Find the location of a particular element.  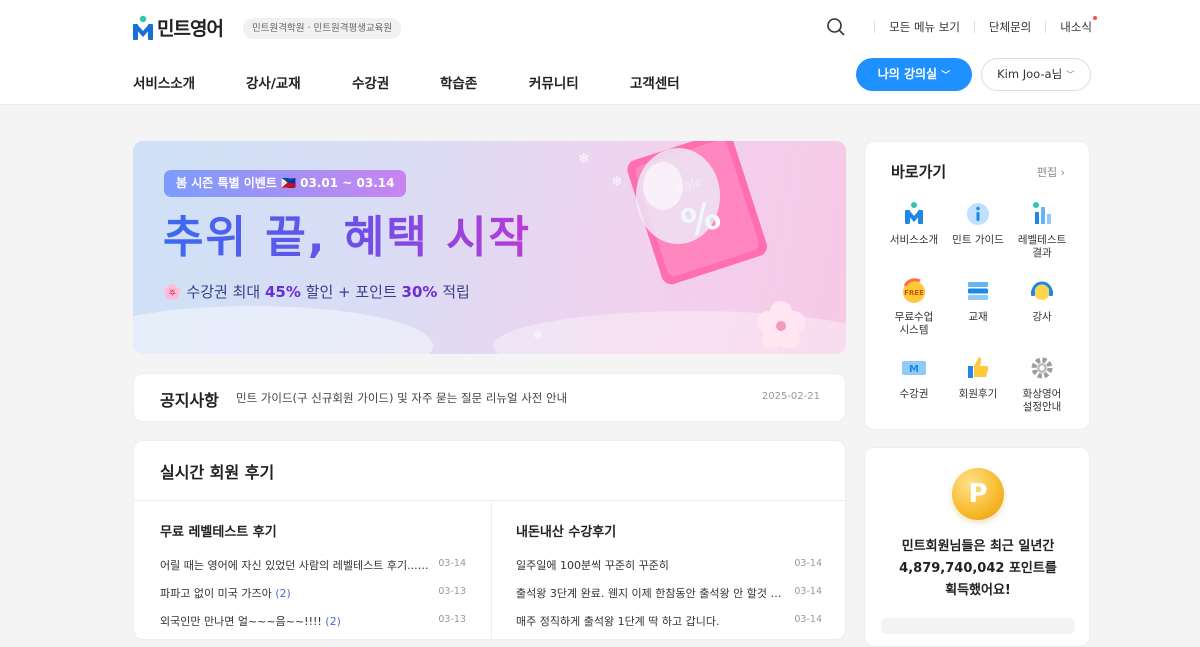

quick-item-member-reviews: 회원후기 is located at coordinates (978, 377).